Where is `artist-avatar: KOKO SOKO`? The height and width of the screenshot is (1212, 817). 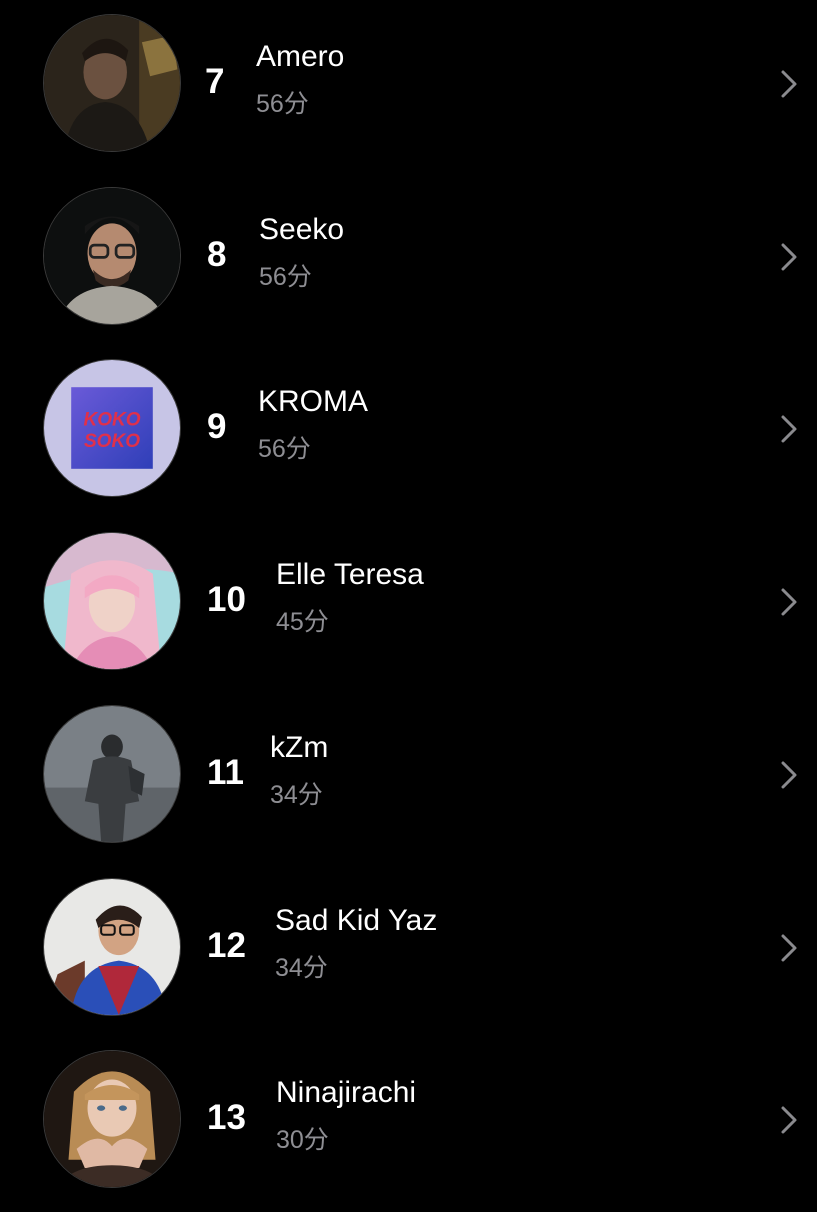
artist-avatar: KOKO SOKO is located at coordinates (112, 428).